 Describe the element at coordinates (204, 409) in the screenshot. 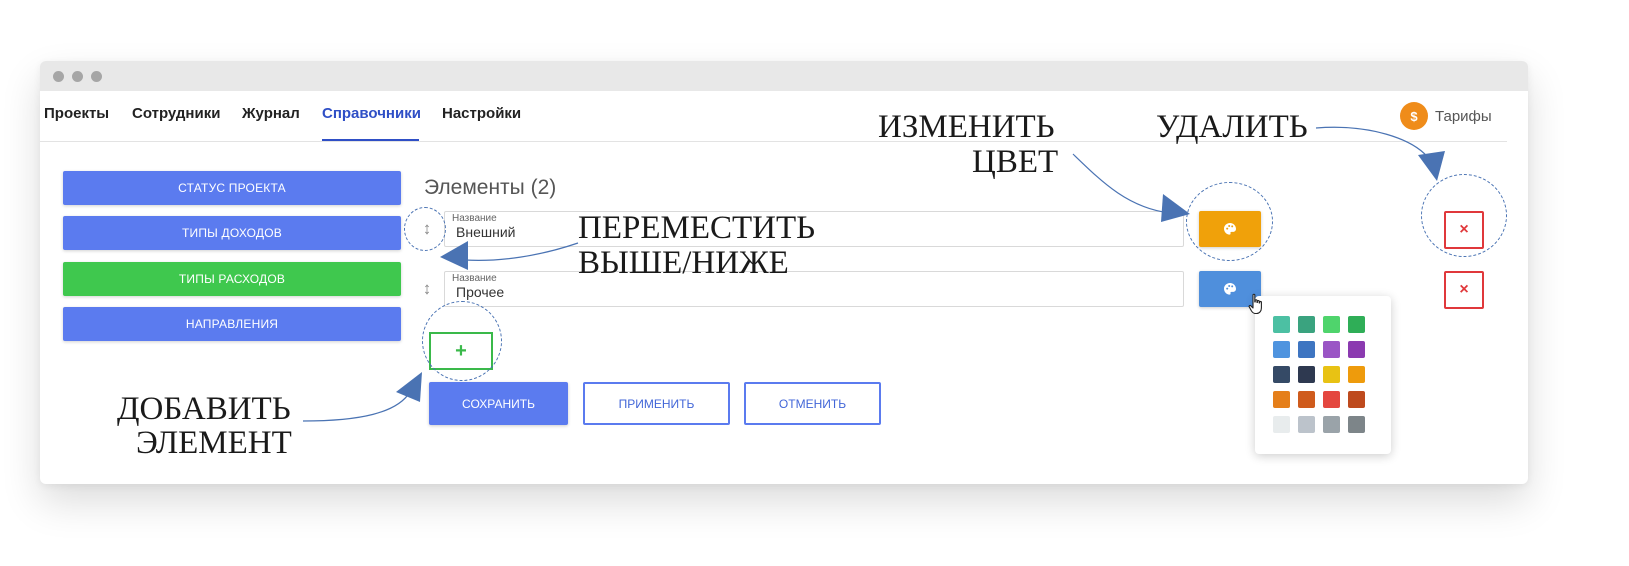

I see `annotation-add-line1: ДОБАВИТЬ` at that location.